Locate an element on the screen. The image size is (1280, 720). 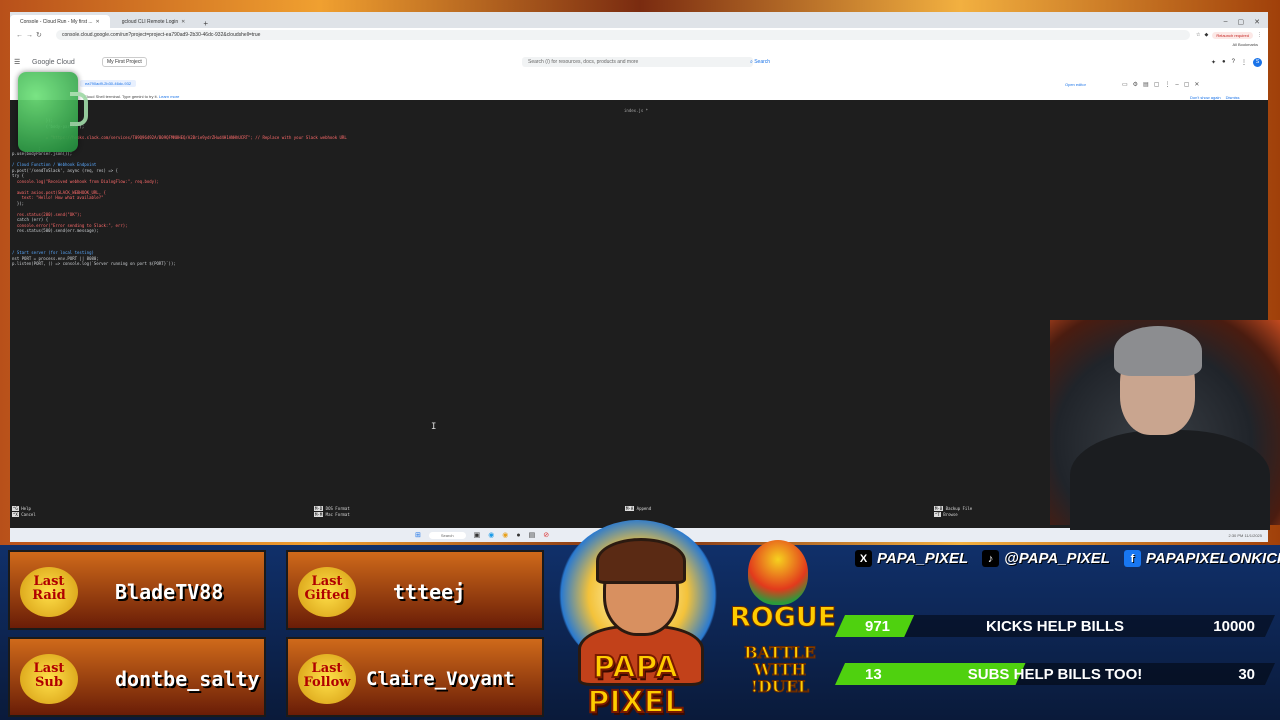
social-x: X PAPA_PIXEL is located at coordinates (911, 558).